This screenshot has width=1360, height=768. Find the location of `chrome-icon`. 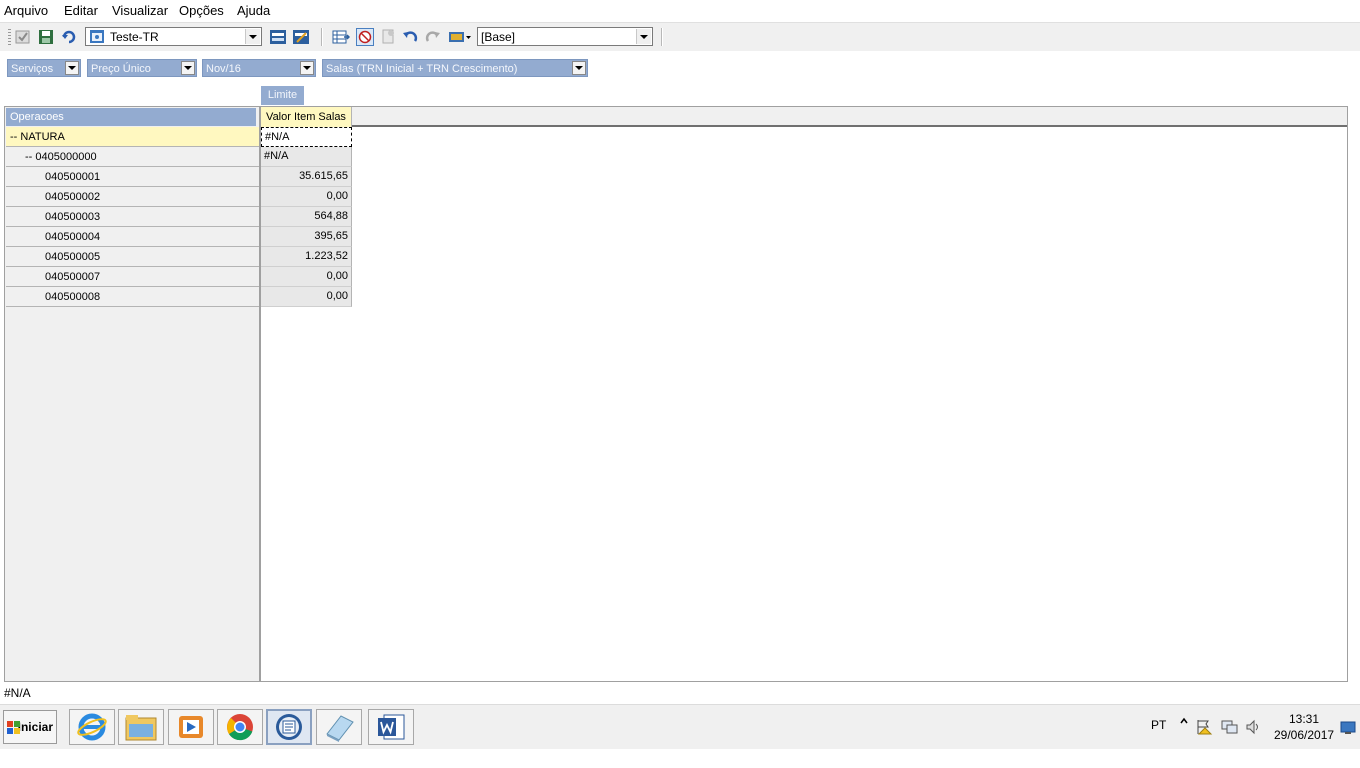

chrome-icon is located at coordinates (240, 727).